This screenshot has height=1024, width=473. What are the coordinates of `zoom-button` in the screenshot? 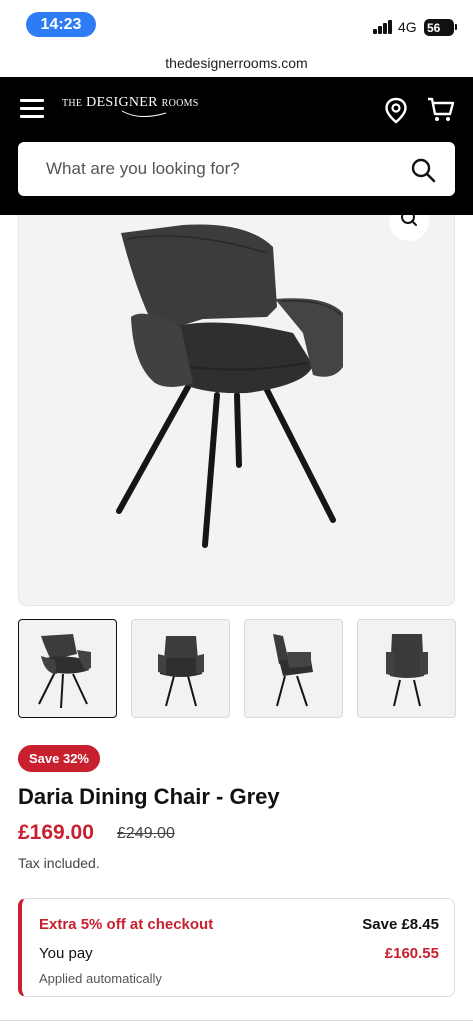 It's located at (409, 228).